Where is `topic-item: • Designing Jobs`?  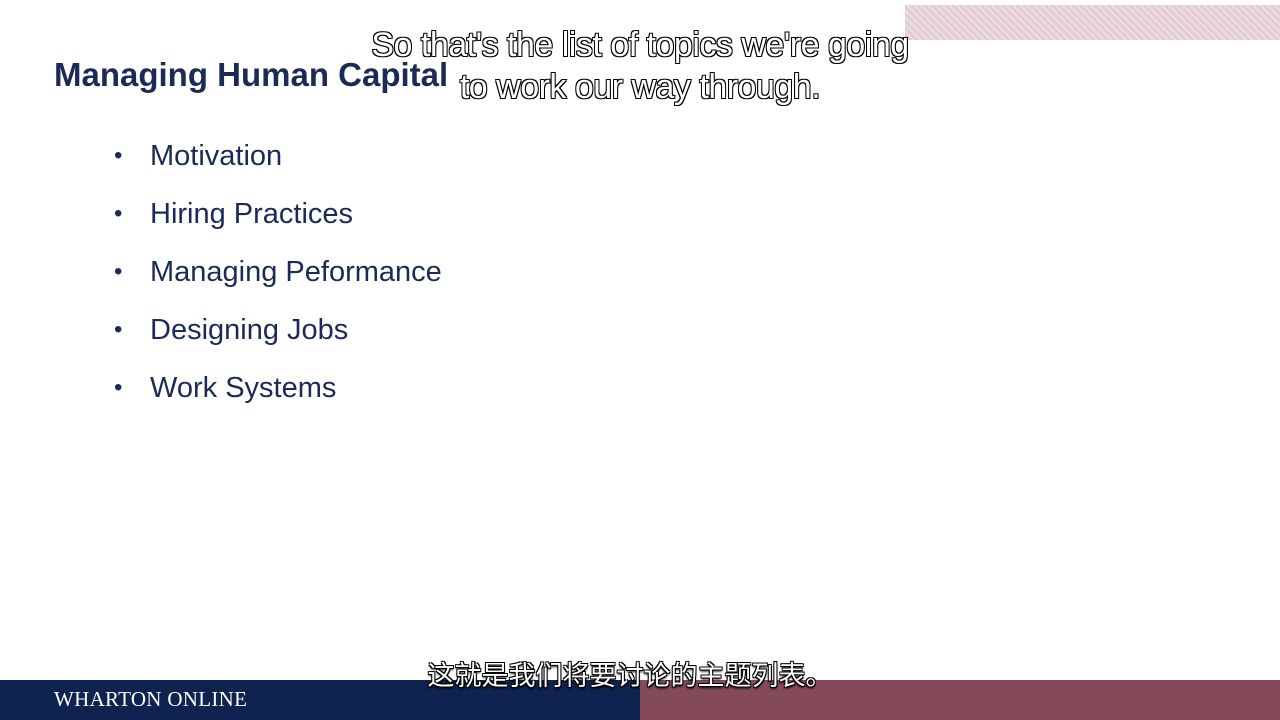
topic-item: • Designing Jobs is located at coordinates (278, 330).